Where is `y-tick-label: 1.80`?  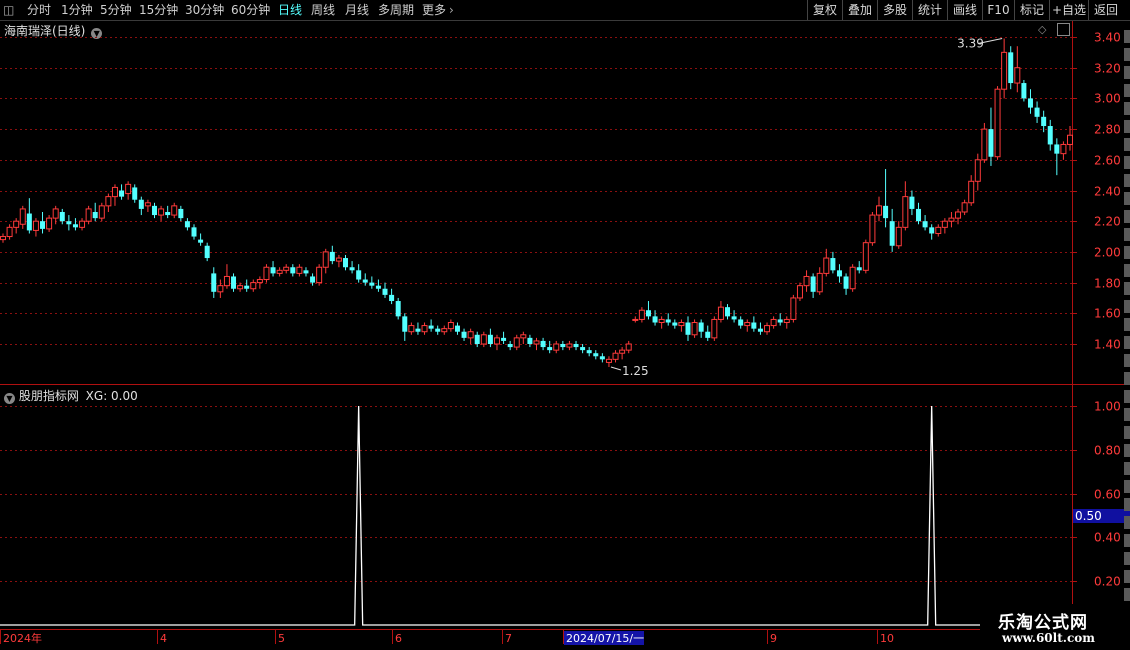
y-tick-label: 1.80 is located at coordinates (1107, 284).